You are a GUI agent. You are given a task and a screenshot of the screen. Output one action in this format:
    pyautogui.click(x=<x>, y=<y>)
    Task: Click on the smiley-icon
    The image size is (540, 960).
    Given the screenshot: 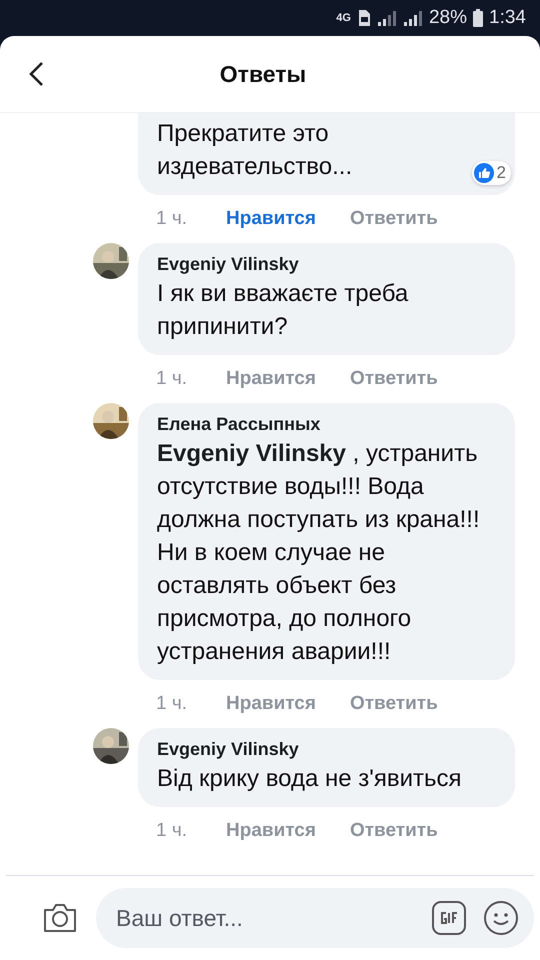 What is the action you would take?
    pyautogui.click(x=501, y=918)
    